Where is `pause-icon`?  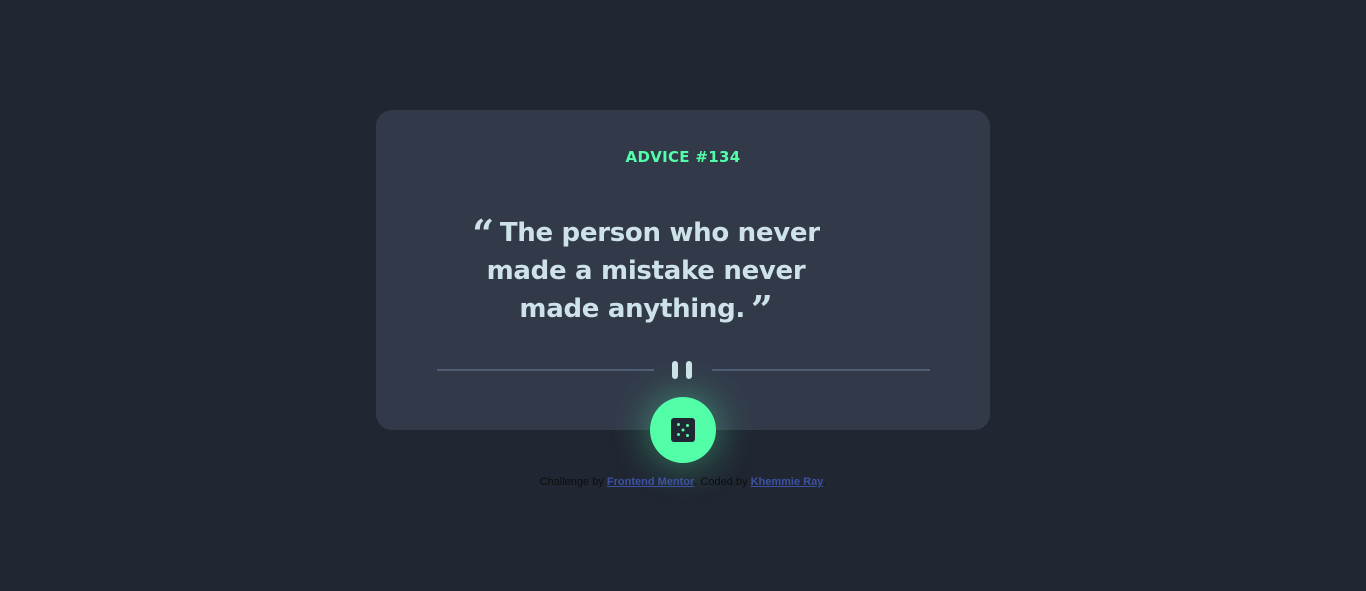 pause-icon is located at coordinates (684, 370).